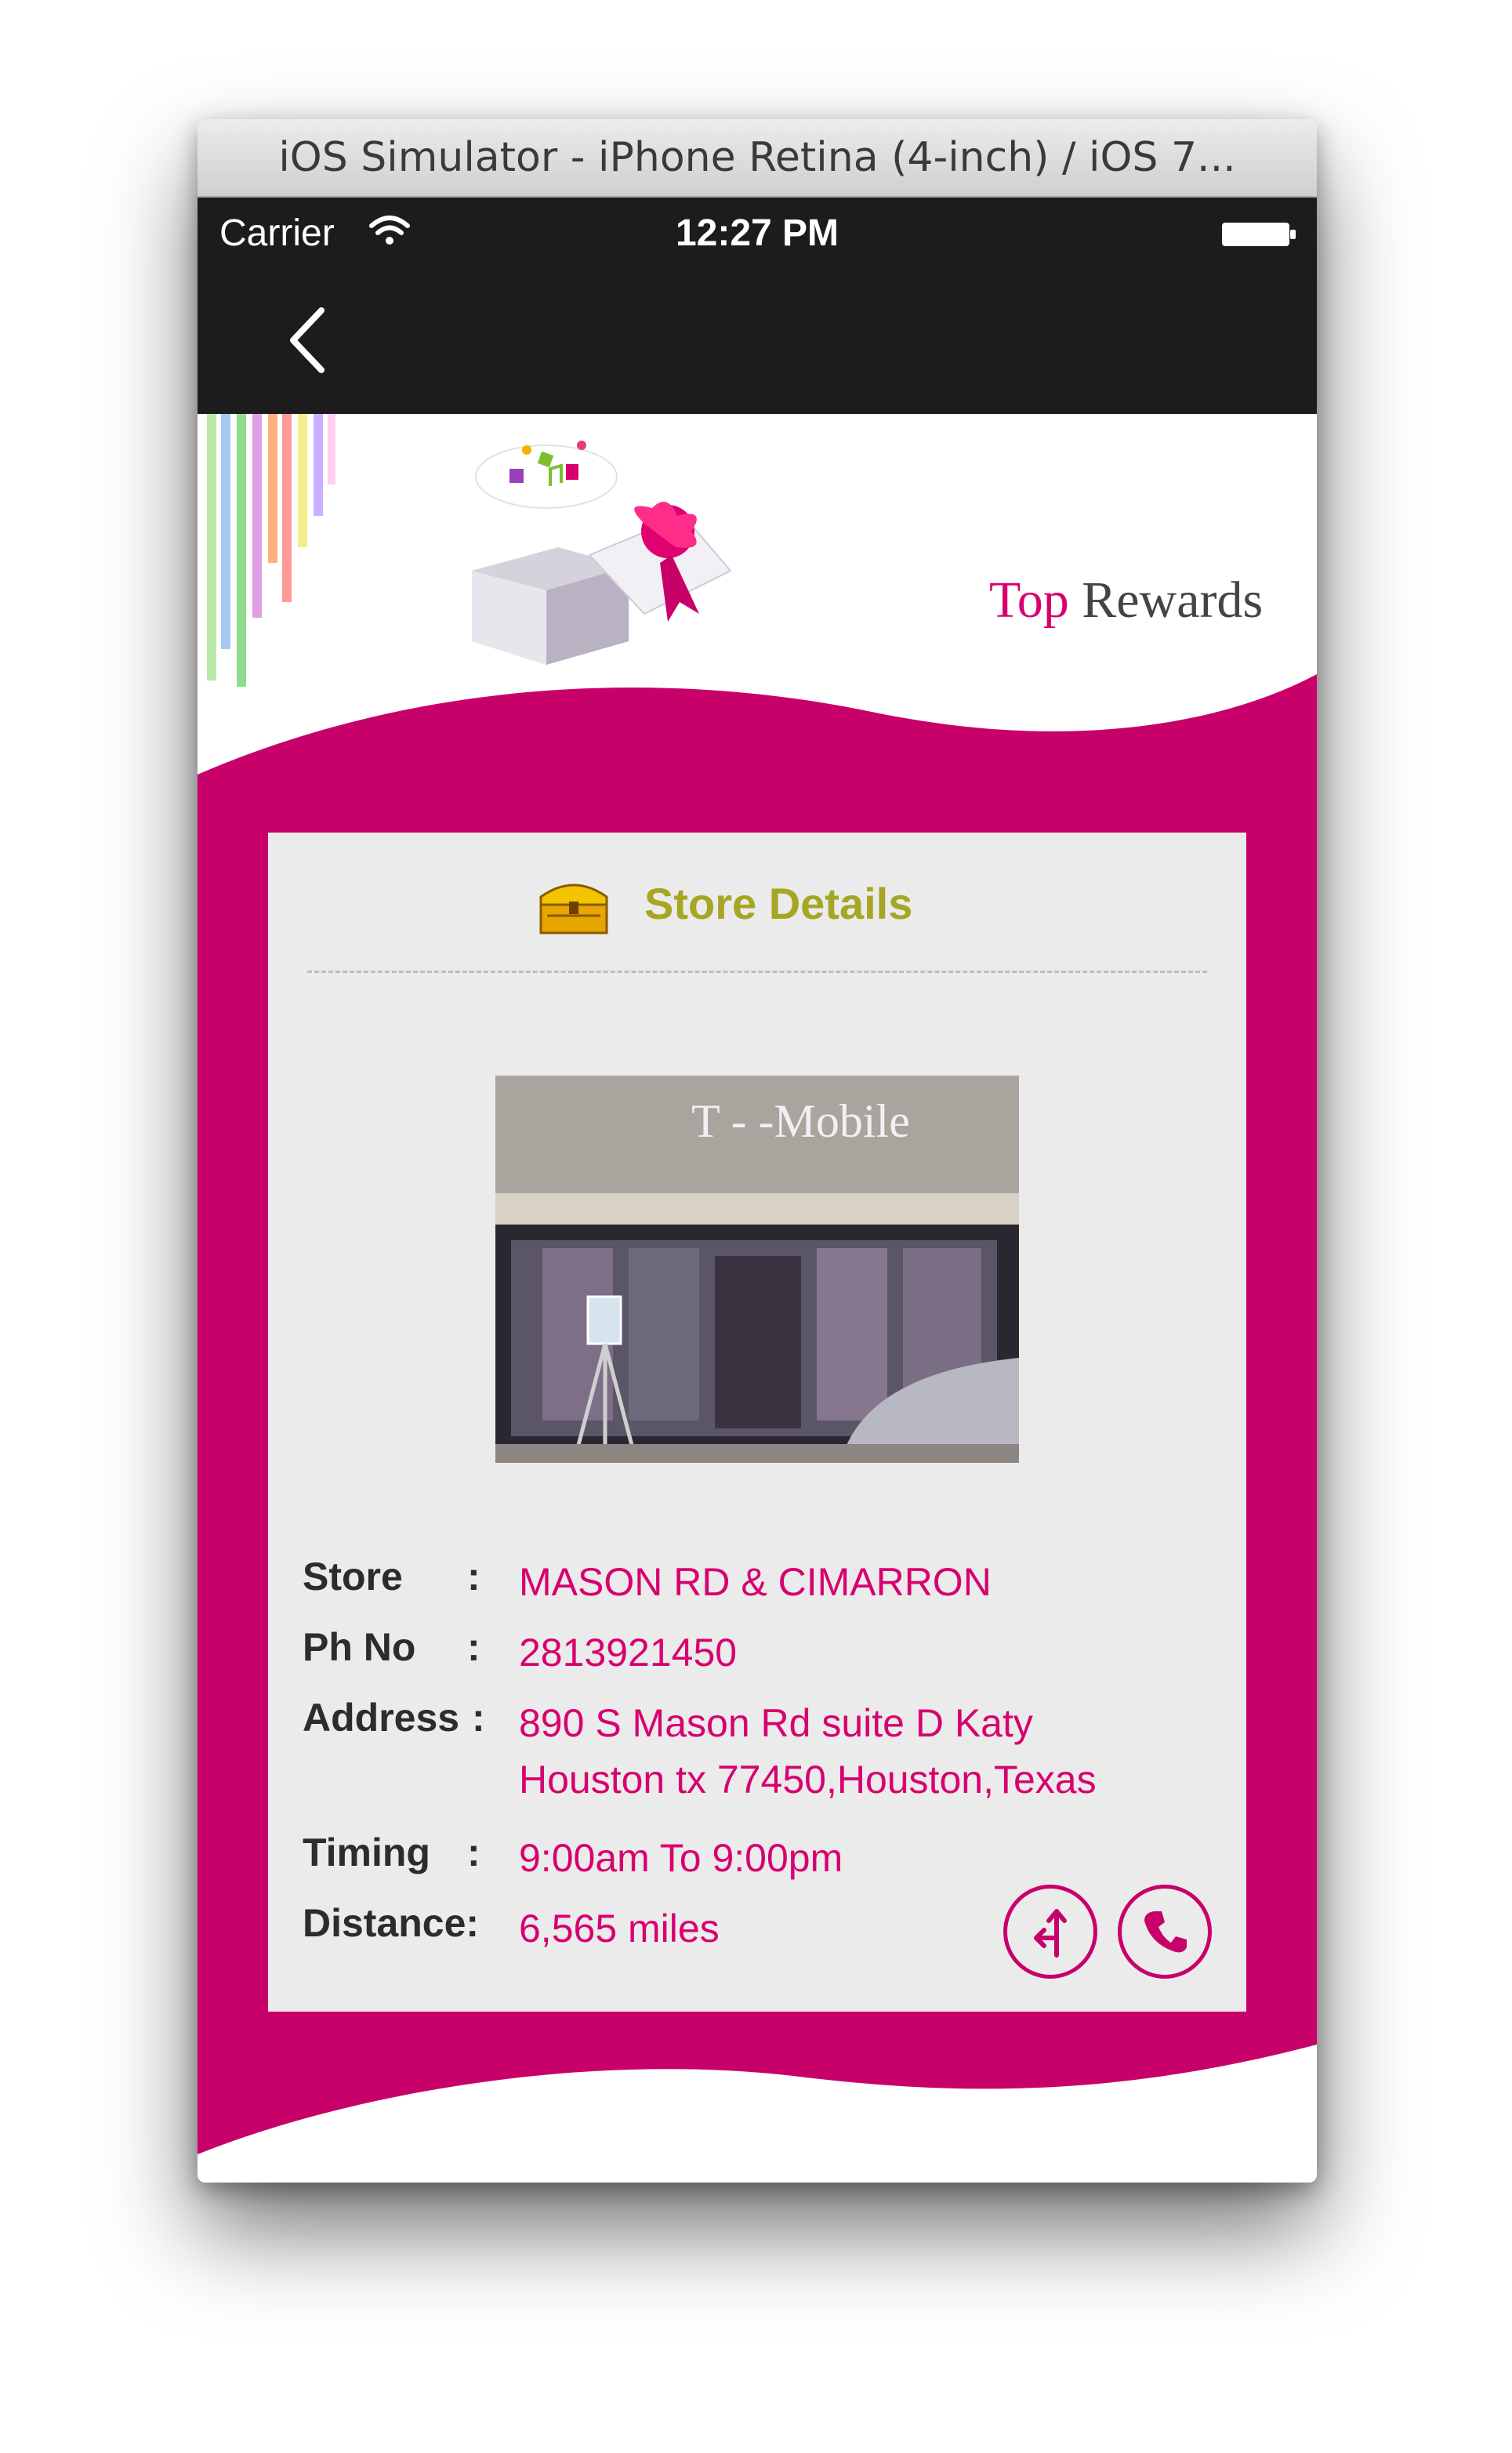  What do you see at coordinates (761, 1659) in the screenshot?
I see `detail-row-phone: Ph No : 2813921450` at bounding box center [761, 1659].